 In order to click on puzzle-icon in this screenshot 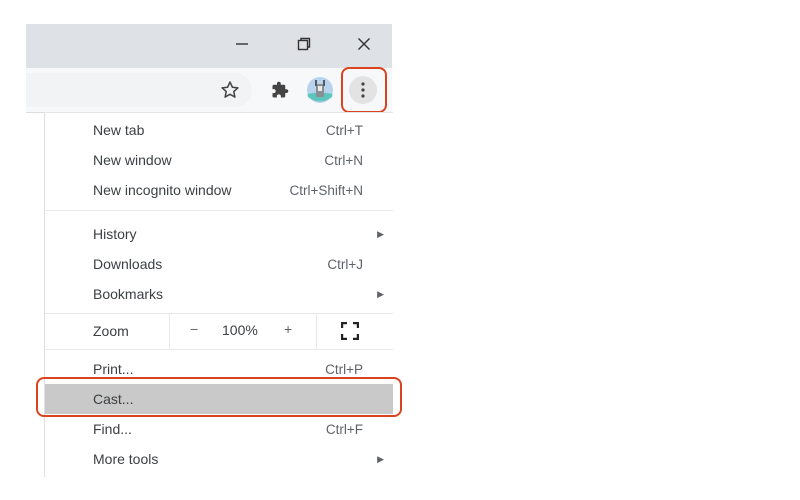, I will do `click(280, 89)`.